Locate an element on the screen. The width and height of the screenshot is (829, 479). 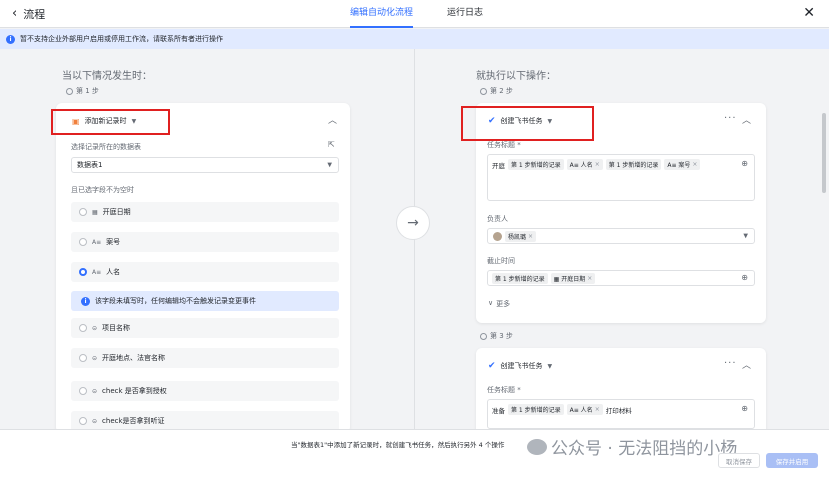
option-label: 开庭地点、法官名称 is located at coordinates (134, 358).